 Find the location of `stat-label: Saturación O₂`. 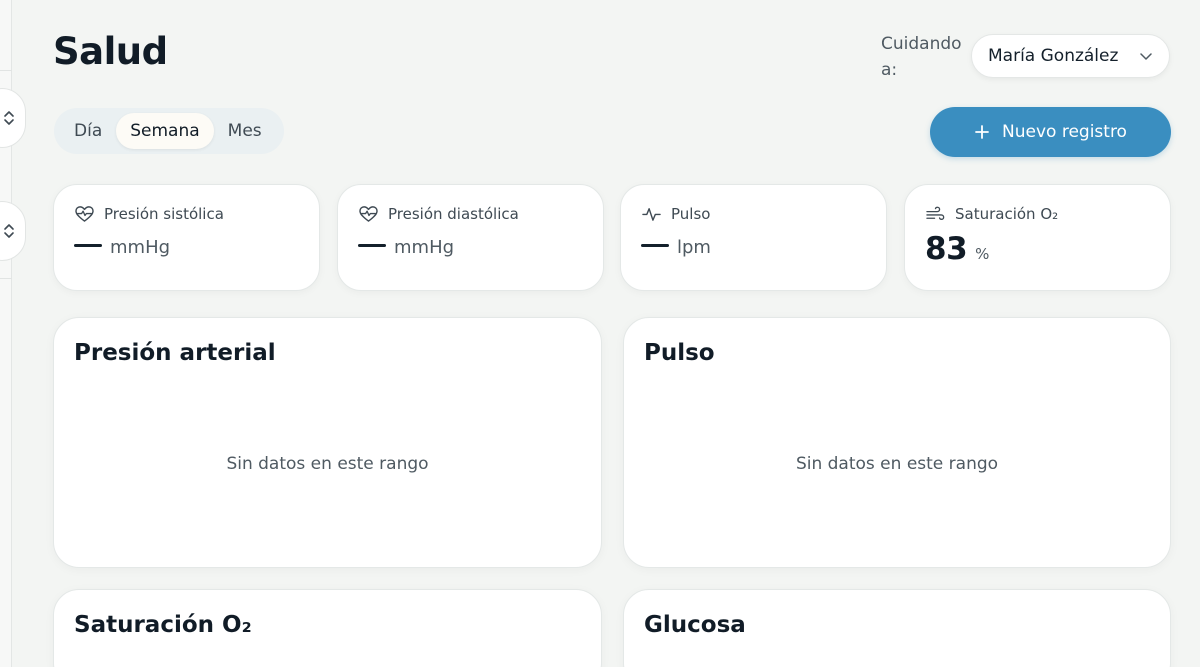

stat-label: Saturación O₂ is located at coordinates (1007, 214).